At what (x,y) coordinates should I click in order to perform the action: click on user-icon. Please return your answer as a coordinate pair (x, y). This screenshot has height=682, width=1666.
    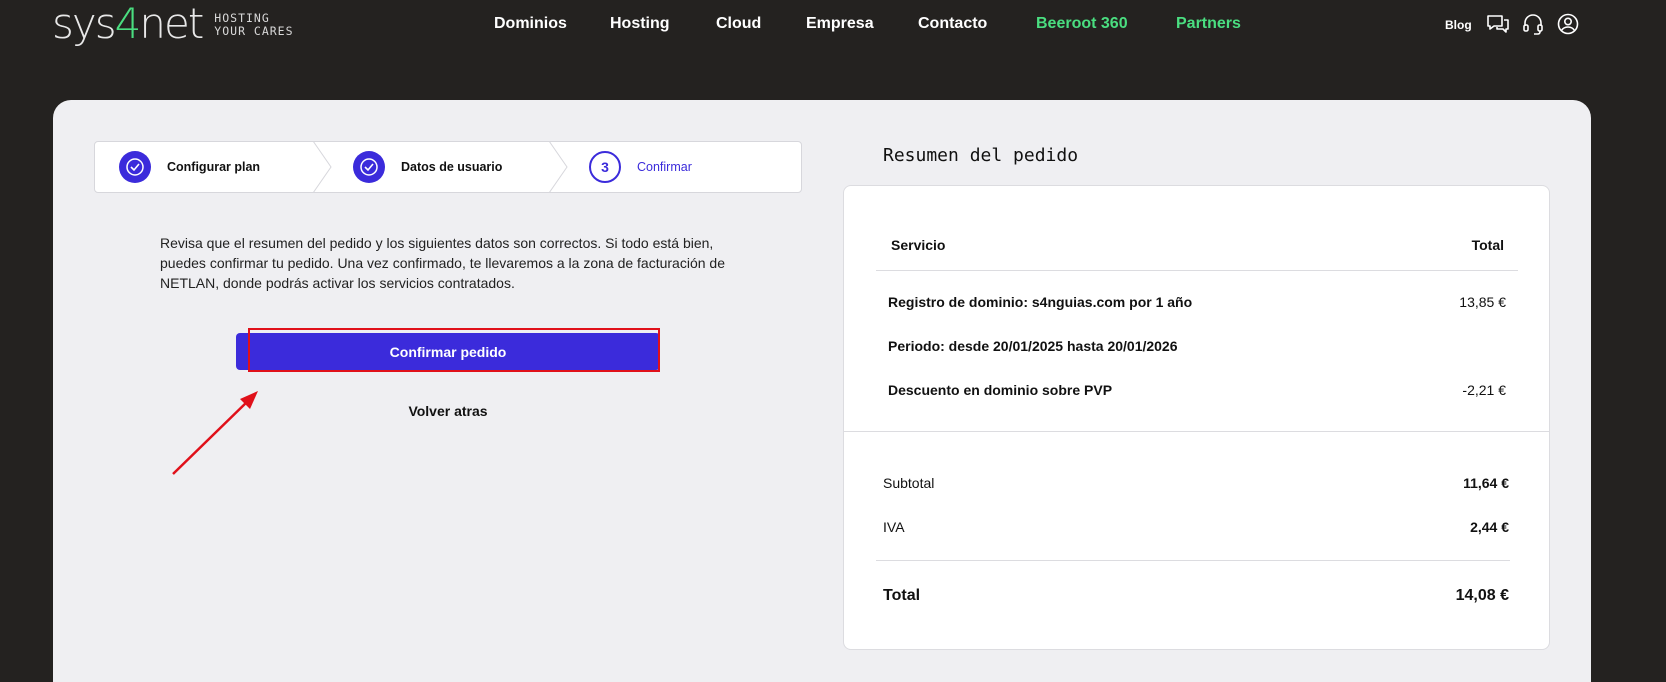
    Looking at the image, I should click on (1568, 24).